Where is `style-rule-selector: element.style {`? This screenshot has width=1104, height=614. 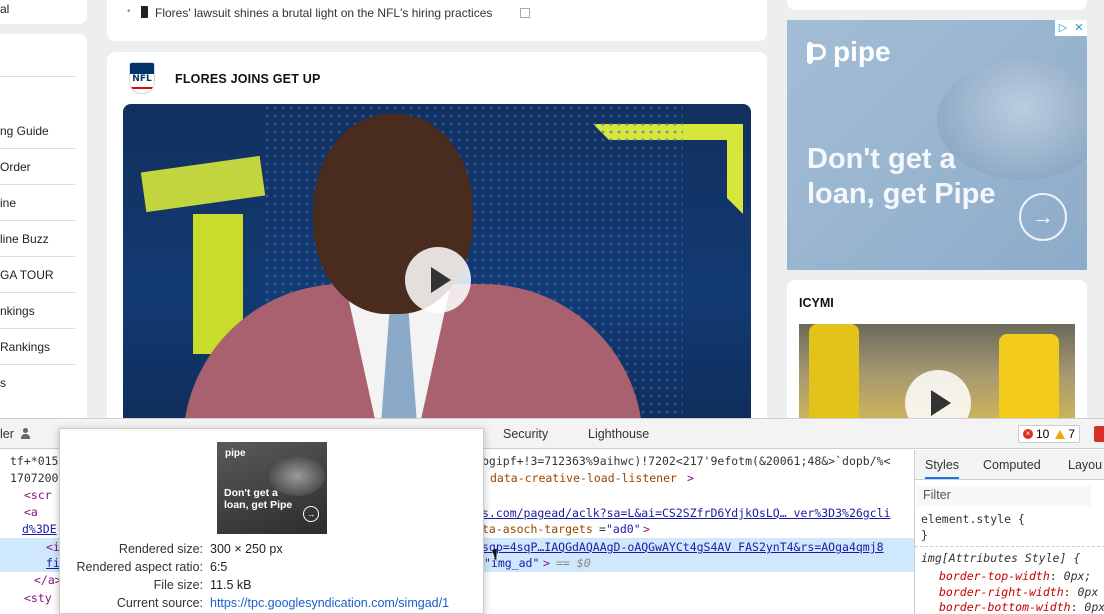
style-rule-selector: element.style { is located at coordinates (973, 519).